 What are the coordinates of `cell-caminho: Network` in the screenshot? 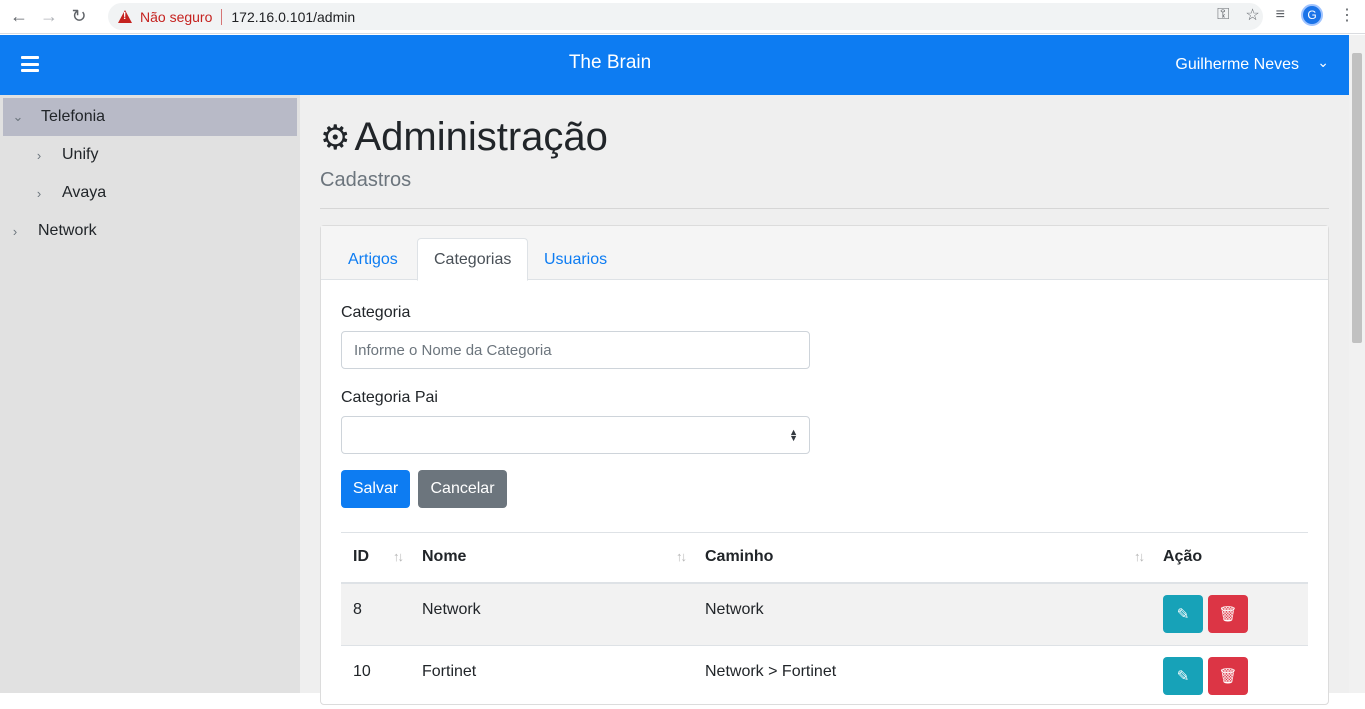 It's located at (922, 614).